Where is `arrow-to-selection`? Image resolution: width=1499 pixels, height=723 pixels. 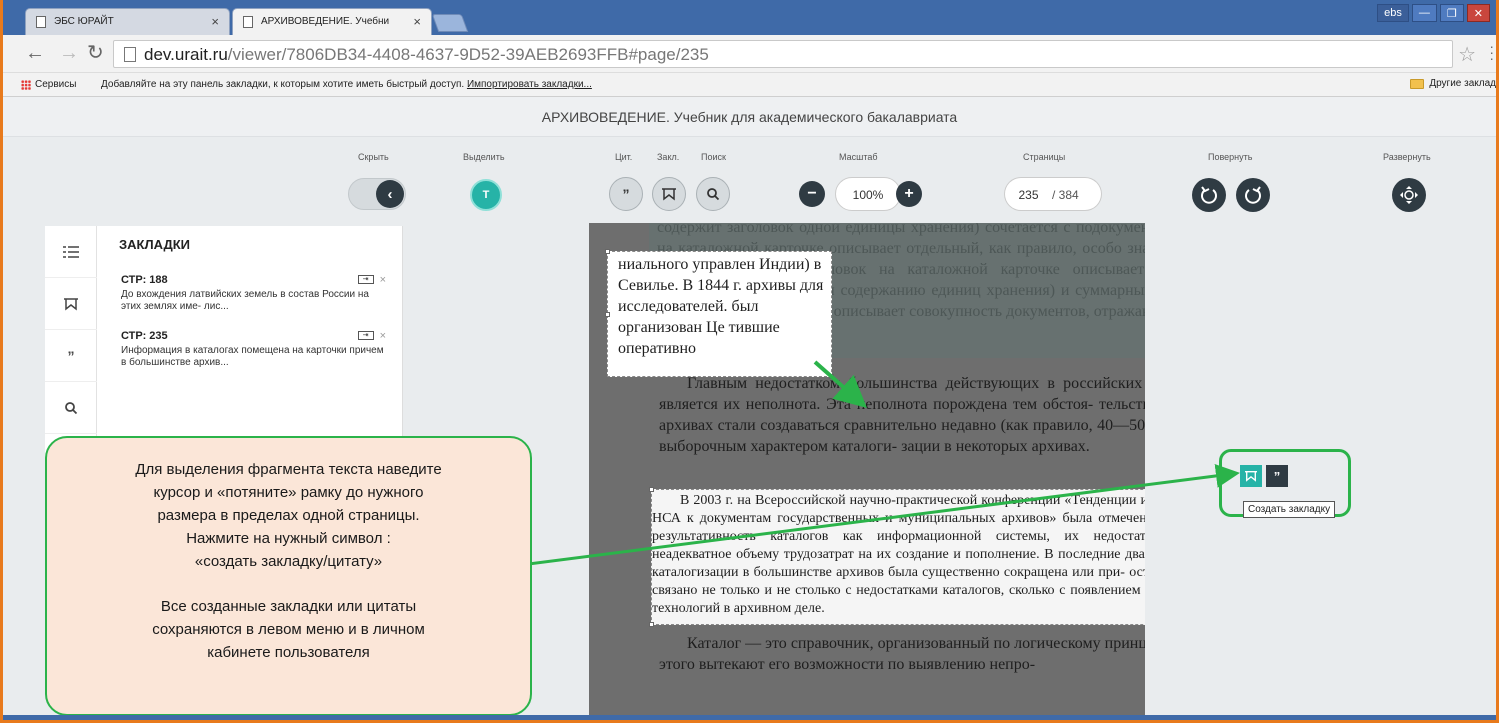 arrow-to-selection is located at coordinates (840, 384).